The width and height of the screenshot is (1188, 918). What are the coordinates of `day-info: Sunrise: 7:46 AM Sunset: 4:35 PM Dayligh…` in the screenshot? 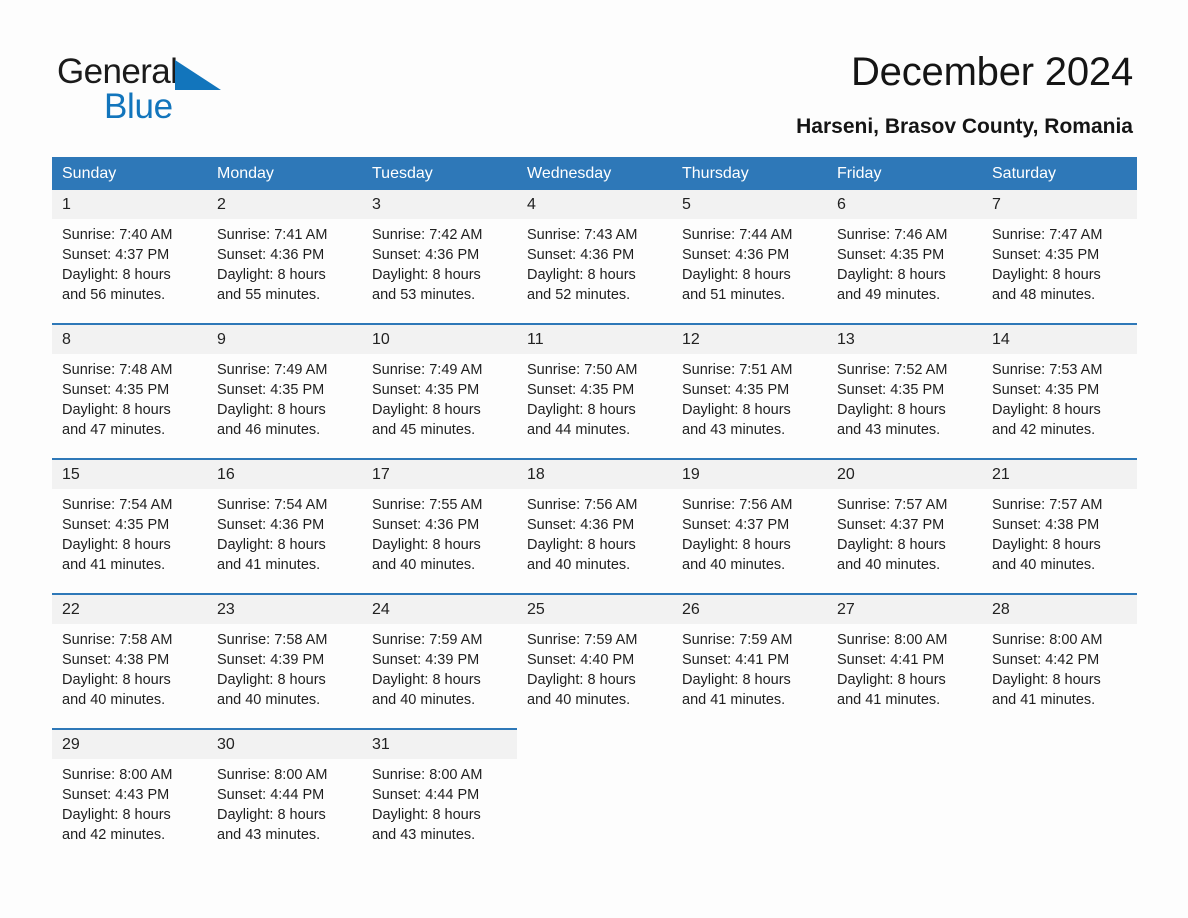 It's located at (904, 262).